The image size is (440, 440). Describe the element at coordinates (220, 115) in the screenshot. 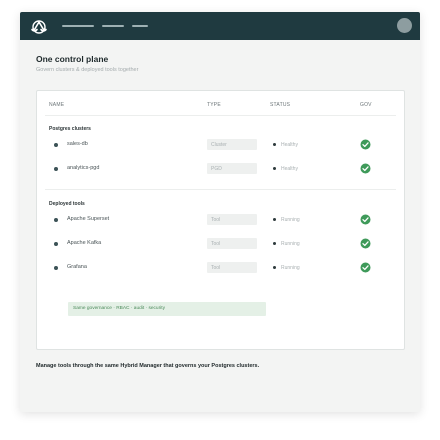

I see `header-divider` at that location.